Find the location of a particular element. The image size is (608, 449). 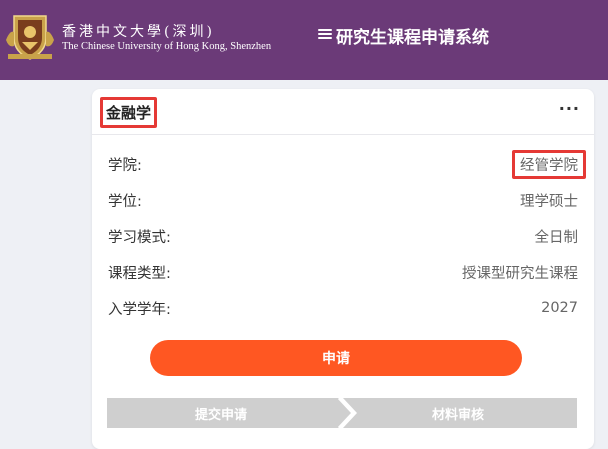

steps-background is located at coordinates (342, 413).